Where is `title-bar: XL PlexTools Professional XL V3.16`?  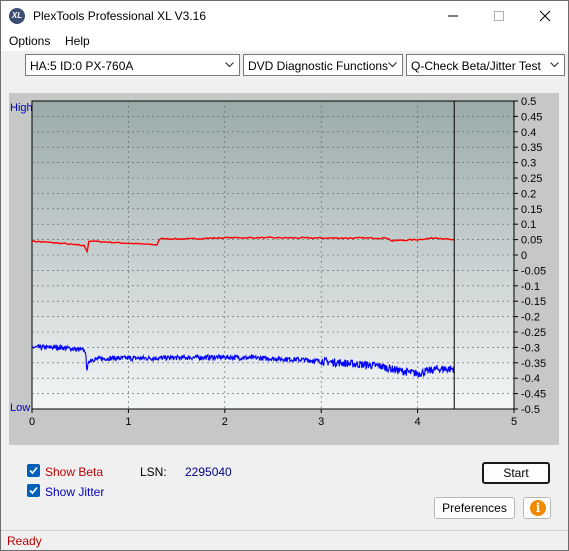 title-bar: XL PlexTools Professional XL V3.16 is located at coordinates (284, 16).